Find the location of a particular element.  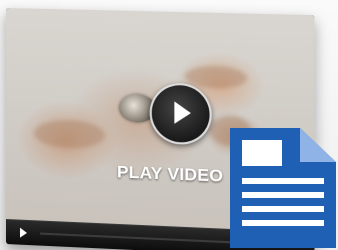

document-image-block is located at coordinates (262, 153).